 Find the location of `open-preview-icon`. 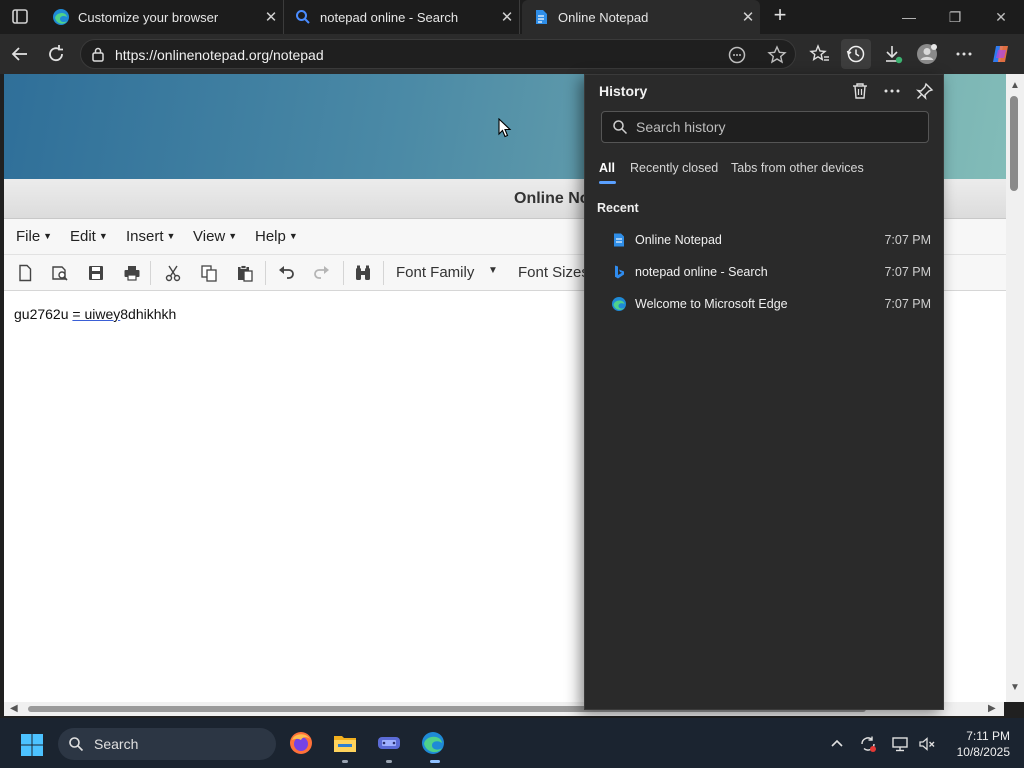

open-preview-icon is located at coordinates (60, 273).